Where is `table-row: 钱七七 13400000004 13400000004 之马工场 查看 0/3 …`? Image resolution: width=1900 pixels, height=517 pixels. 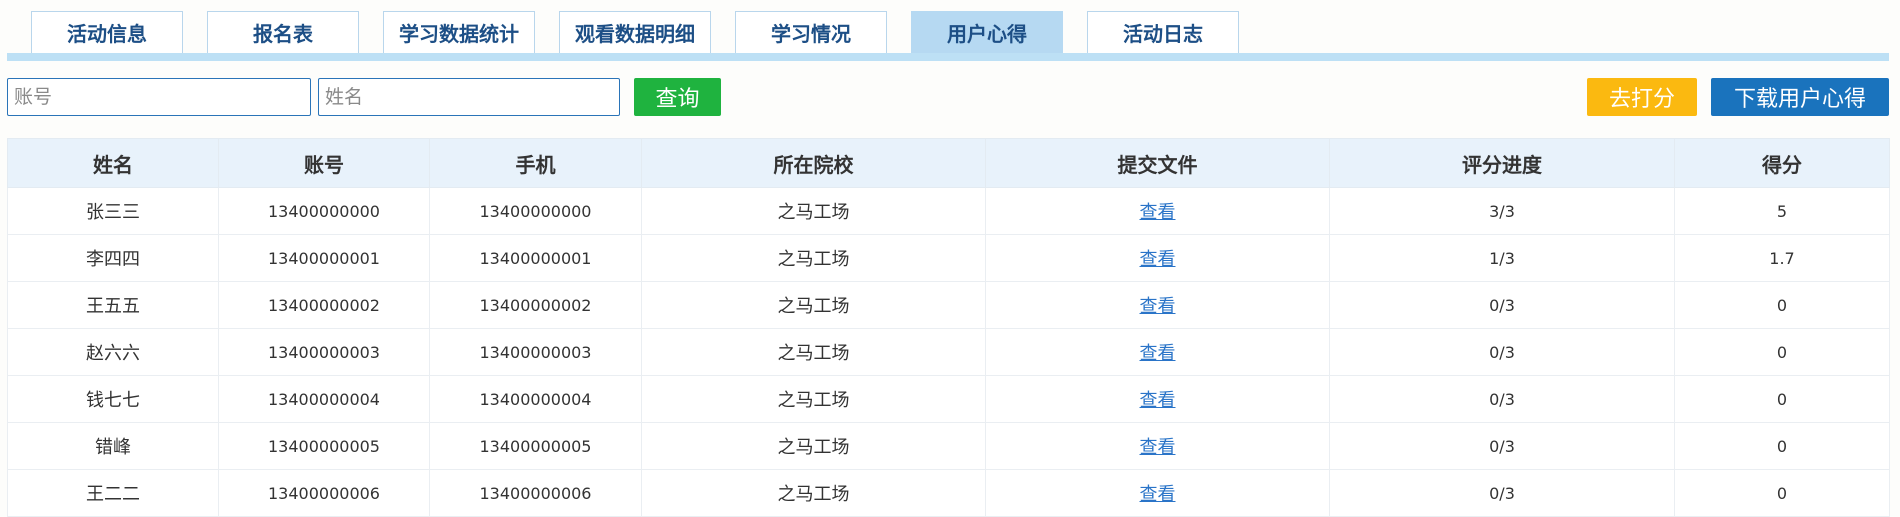
table-row: 钱七七 13400000004 13400000004 之马工场 查看 0/3 … is located at coordinates (948, 399).